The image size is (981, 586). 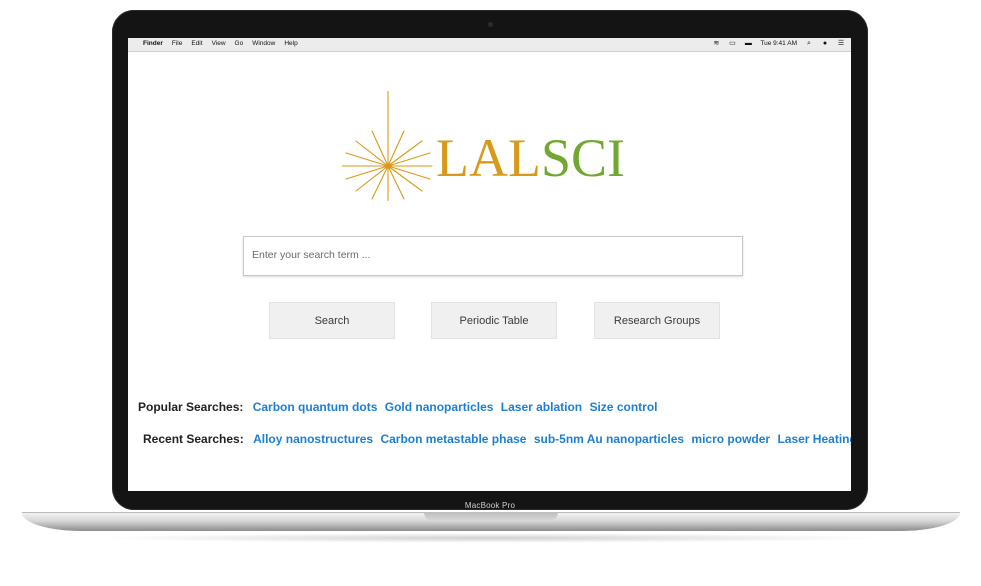 I want to click on siri-icon: ●, so click(x=825, y=43).